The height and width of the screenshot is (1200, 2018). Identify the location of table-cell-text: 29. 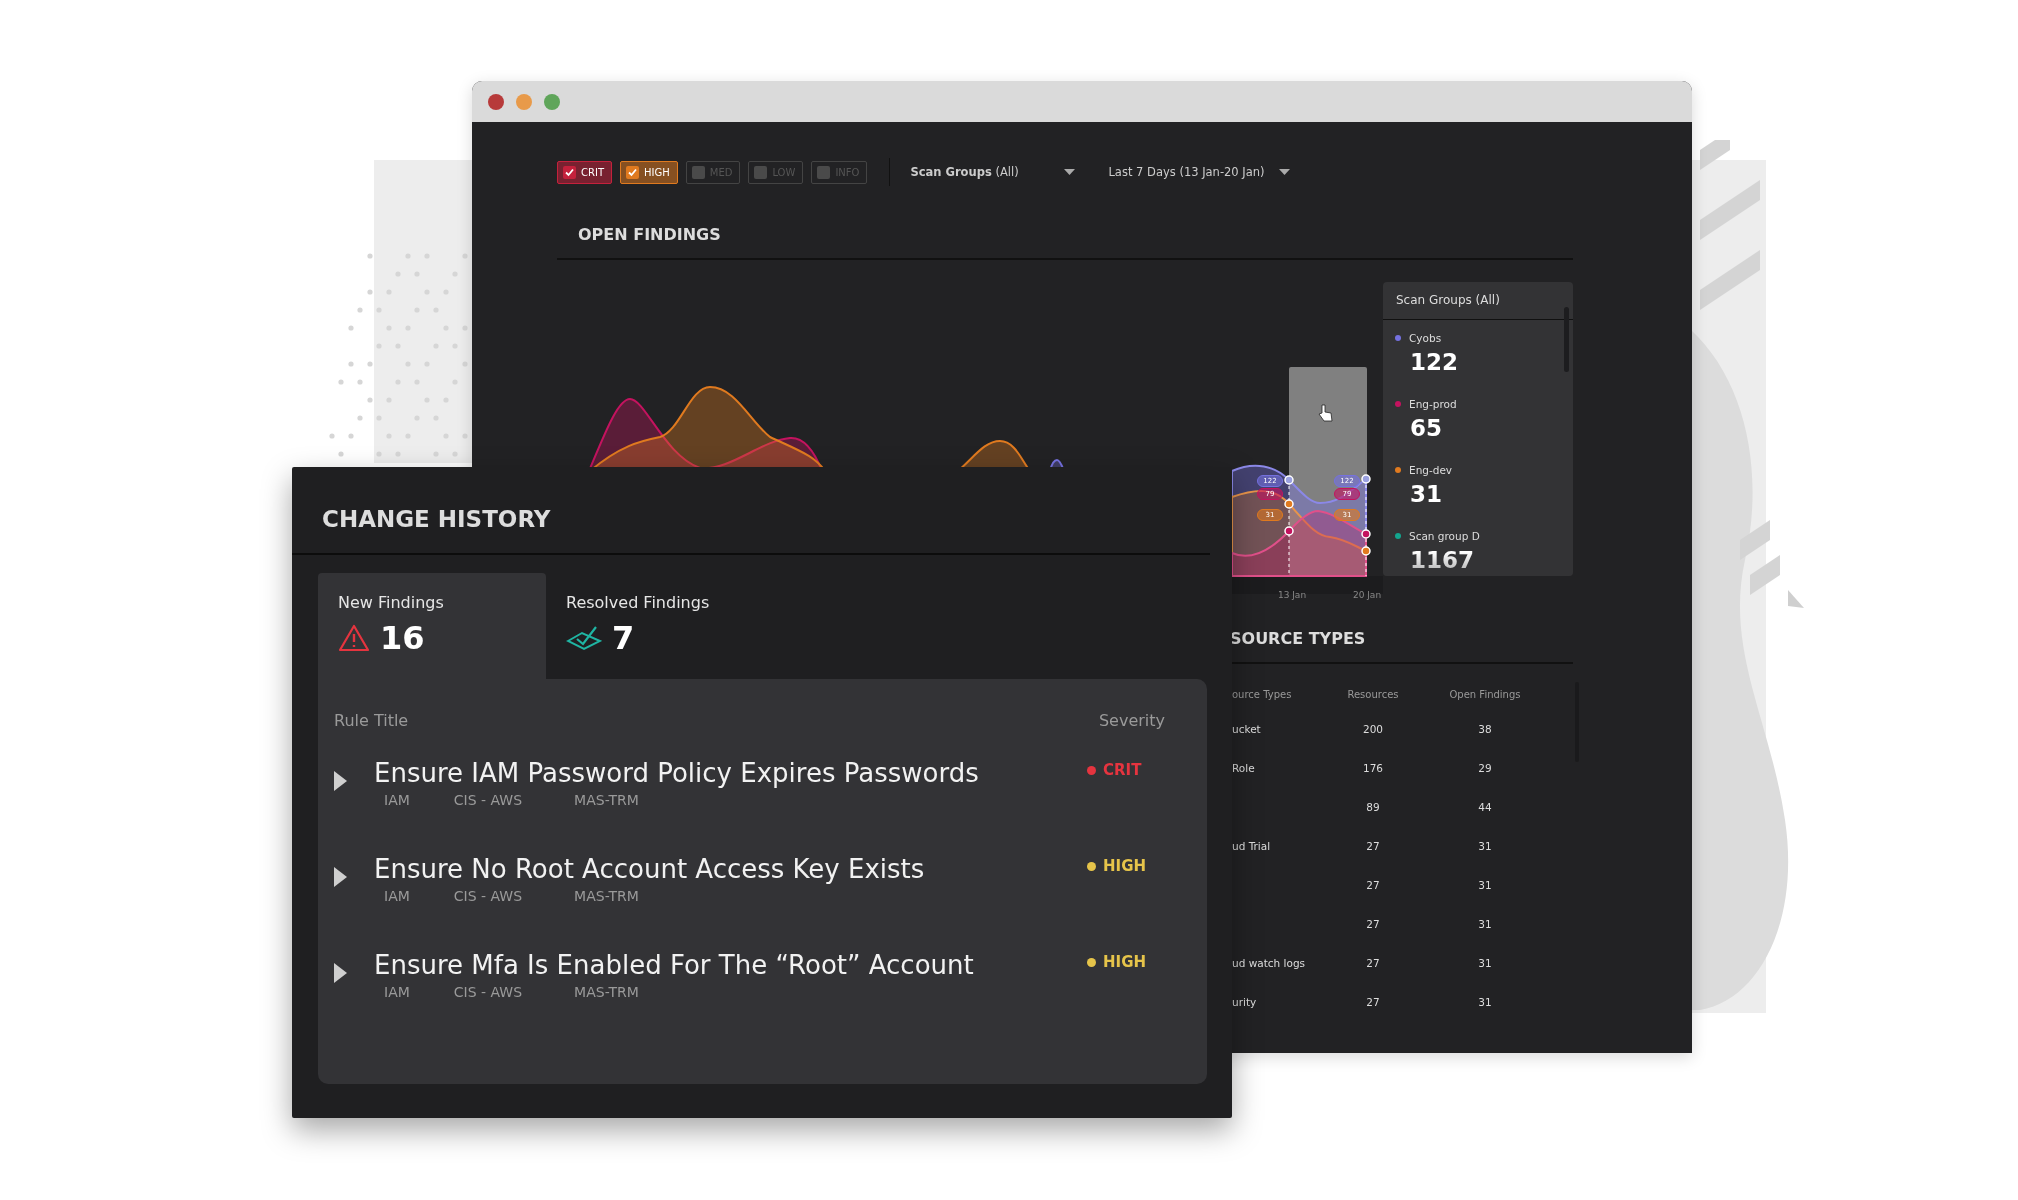
(1485, 768).